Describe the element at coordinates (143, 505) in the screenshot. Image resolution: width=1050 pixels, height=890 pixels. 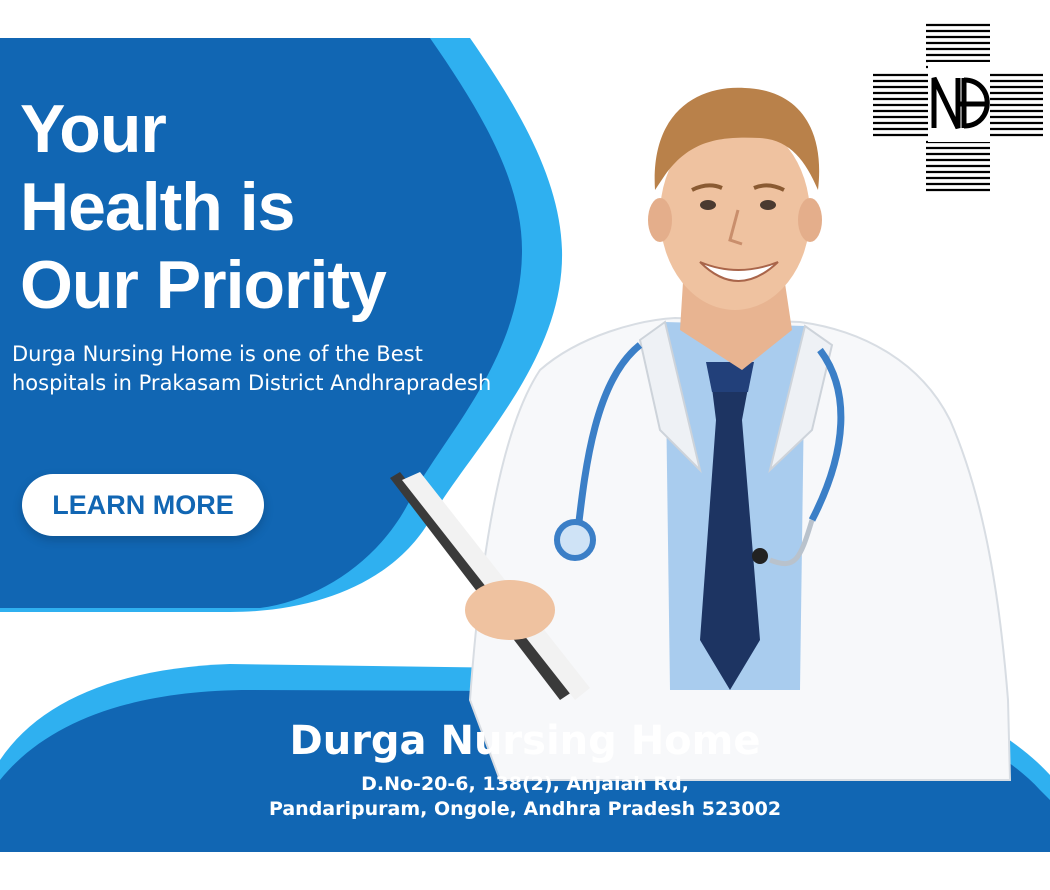
I see `learn-more-button: LEARN MORE` at that location.